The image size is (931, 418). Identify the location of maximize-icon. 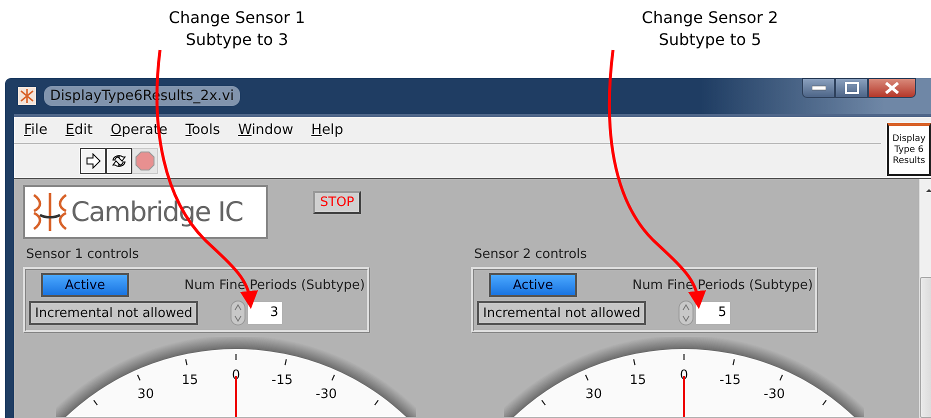
(851, 88).